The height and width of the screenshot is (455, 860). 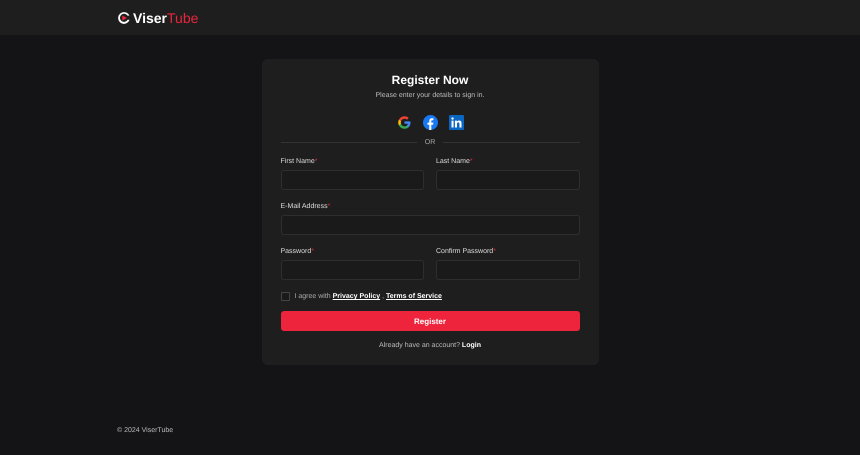 I want to click on logo-text: ViserTube, so click(x=165, y=18).